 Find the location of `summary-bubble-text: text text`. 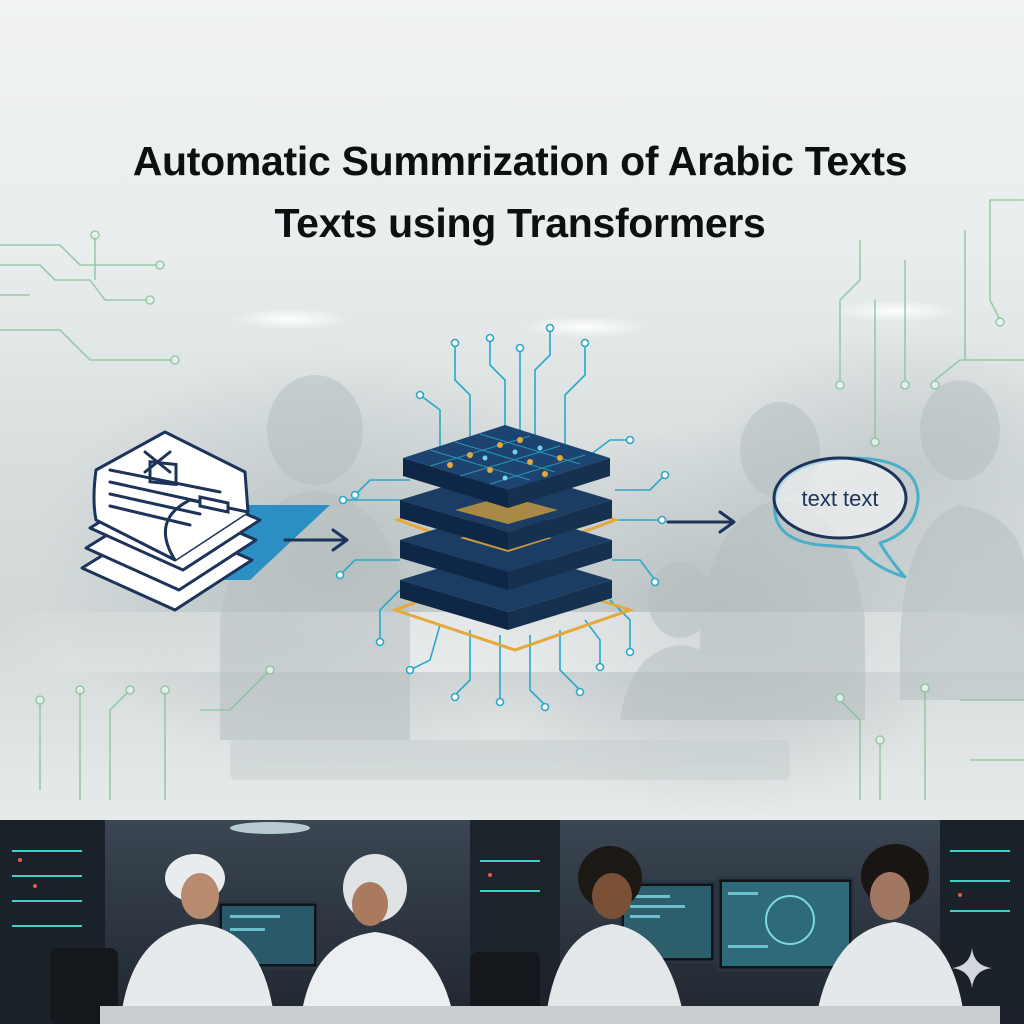

summary-bubble-text: text text is located at coordinates (839, 498).